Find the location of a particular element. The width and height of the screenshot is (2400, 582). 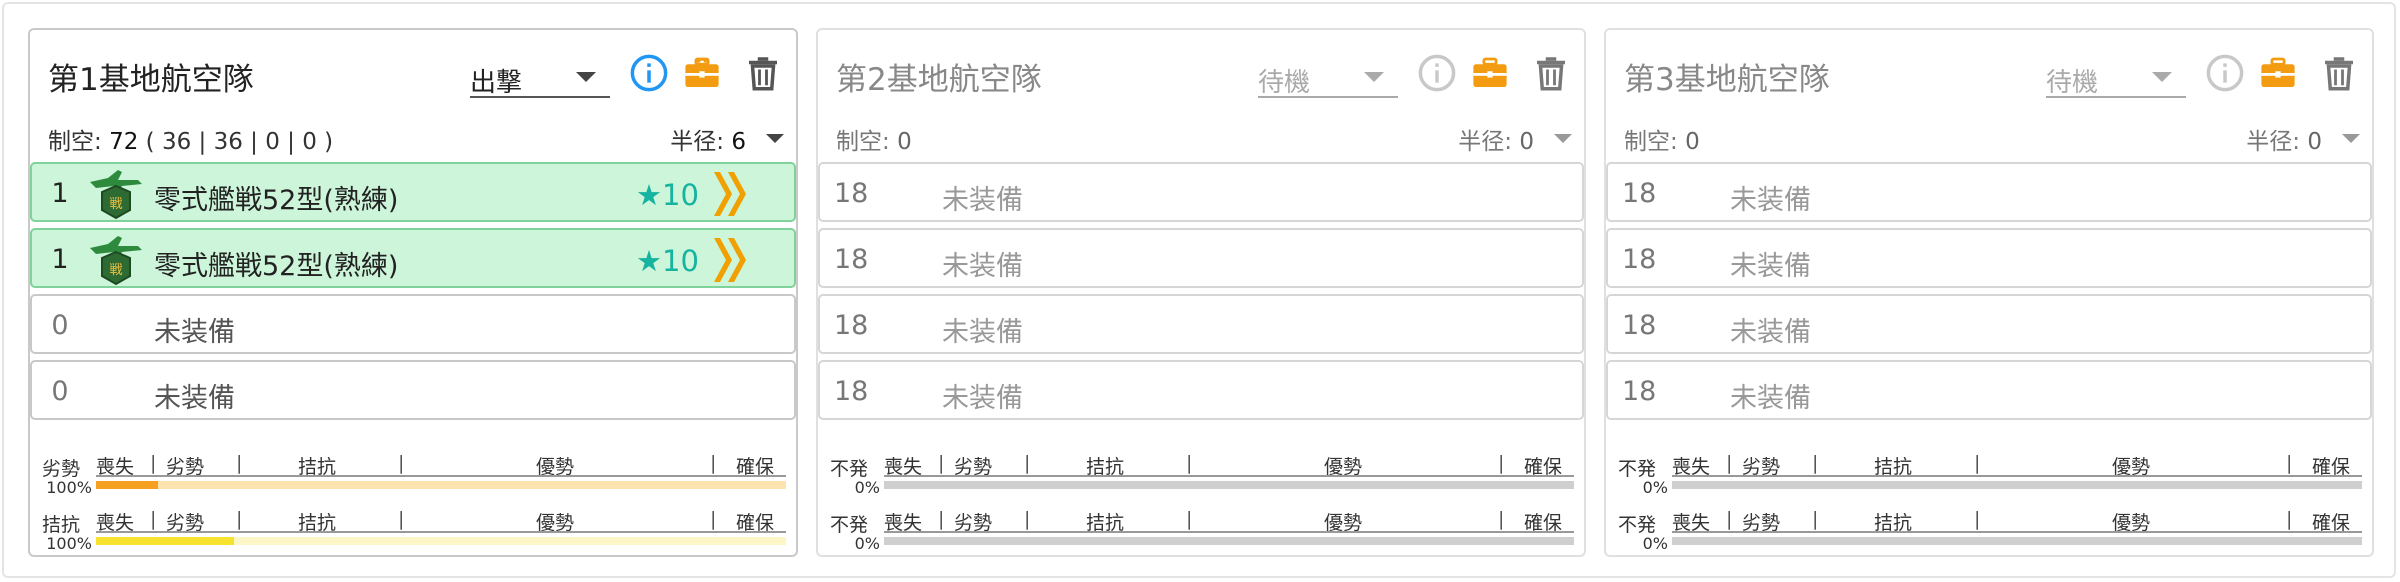

fighter-plane-icon: 戦 is located at coordinates (116, 261).